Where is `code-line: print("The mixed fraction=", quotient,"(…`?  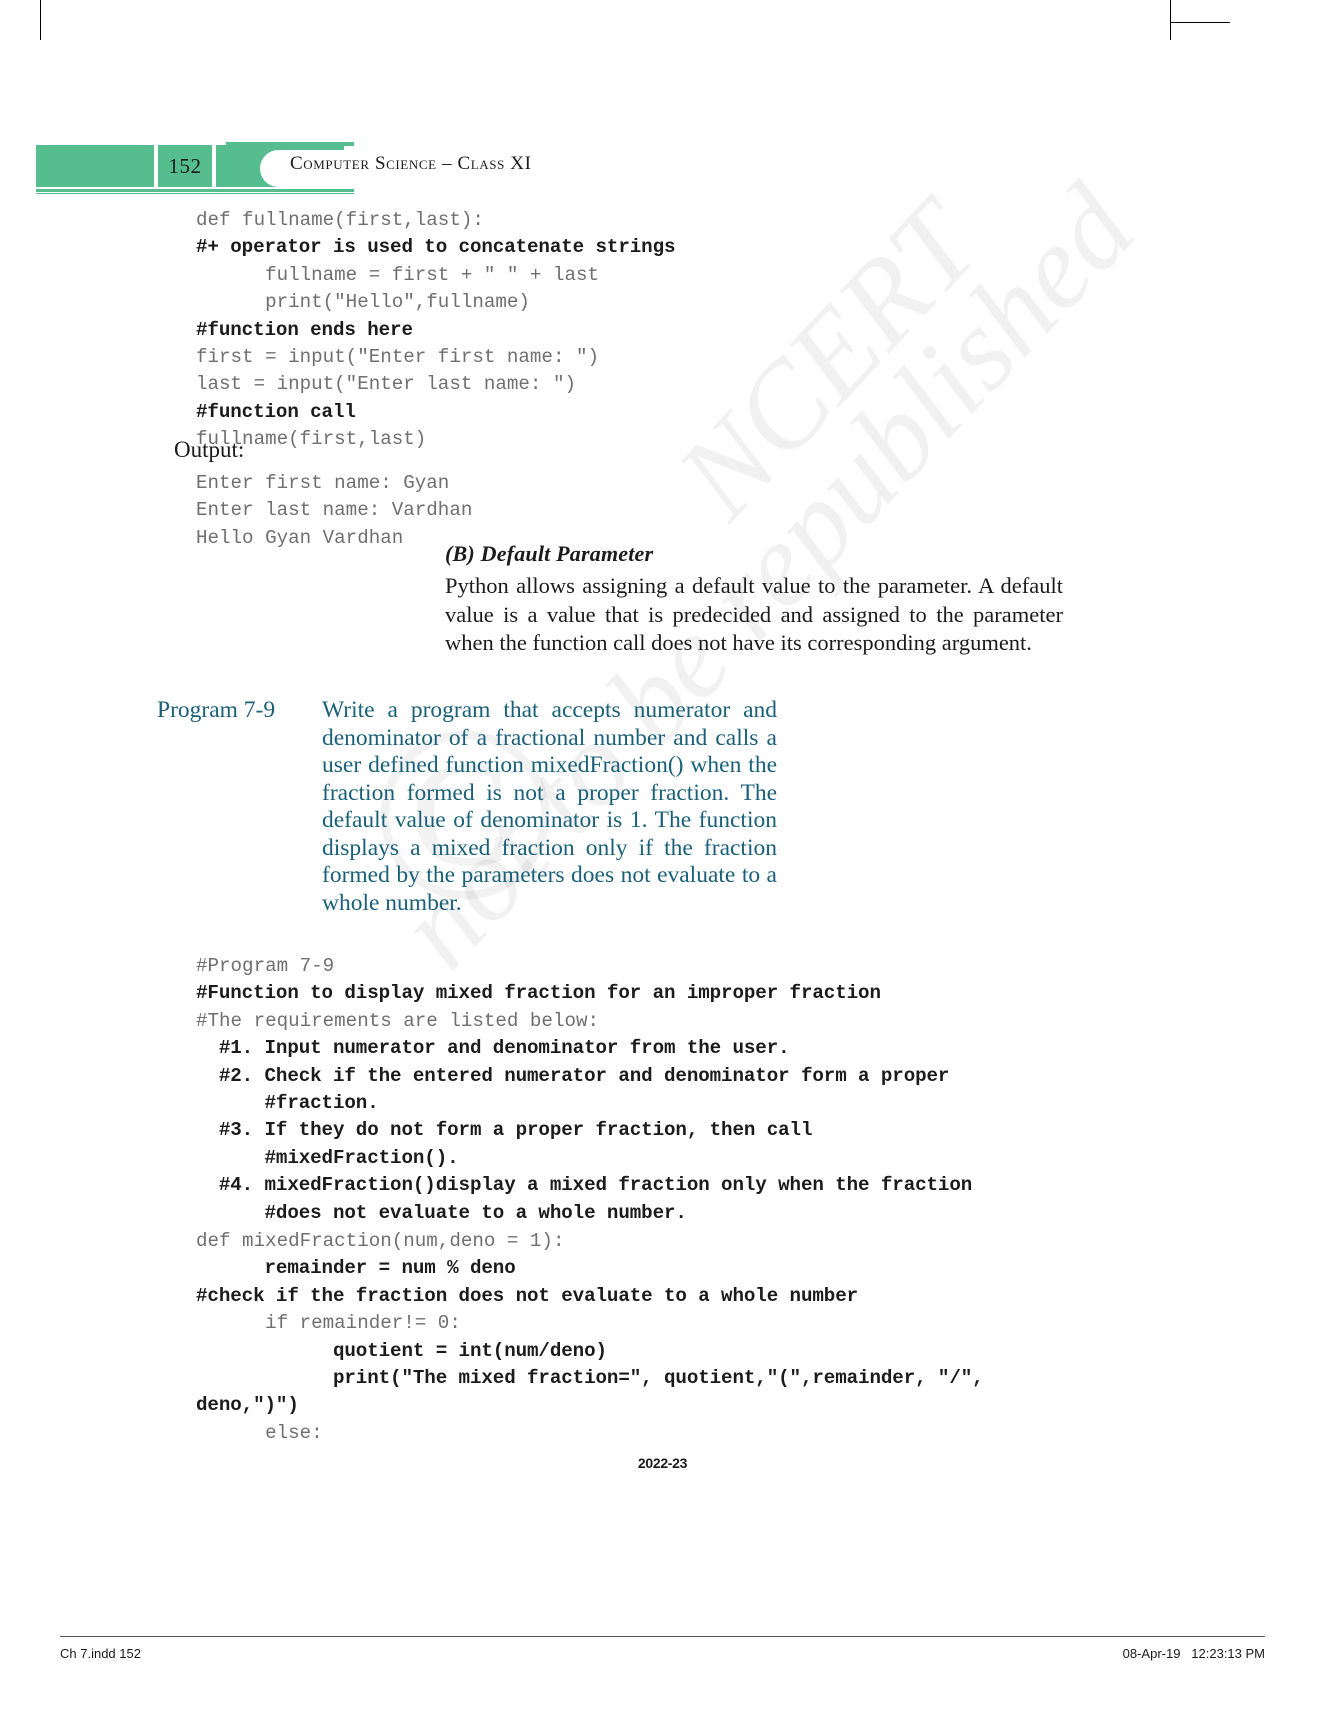
code-line: print("The mixed fraction=", quotient,"(… is located at coordinates (590, 1378).